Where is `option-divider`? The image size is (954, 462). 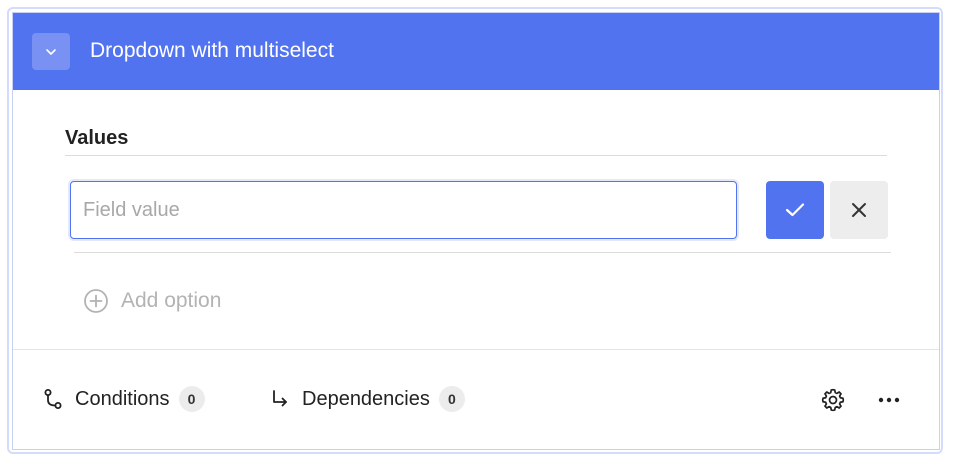
option-divider is located at coordinates (482, 252).